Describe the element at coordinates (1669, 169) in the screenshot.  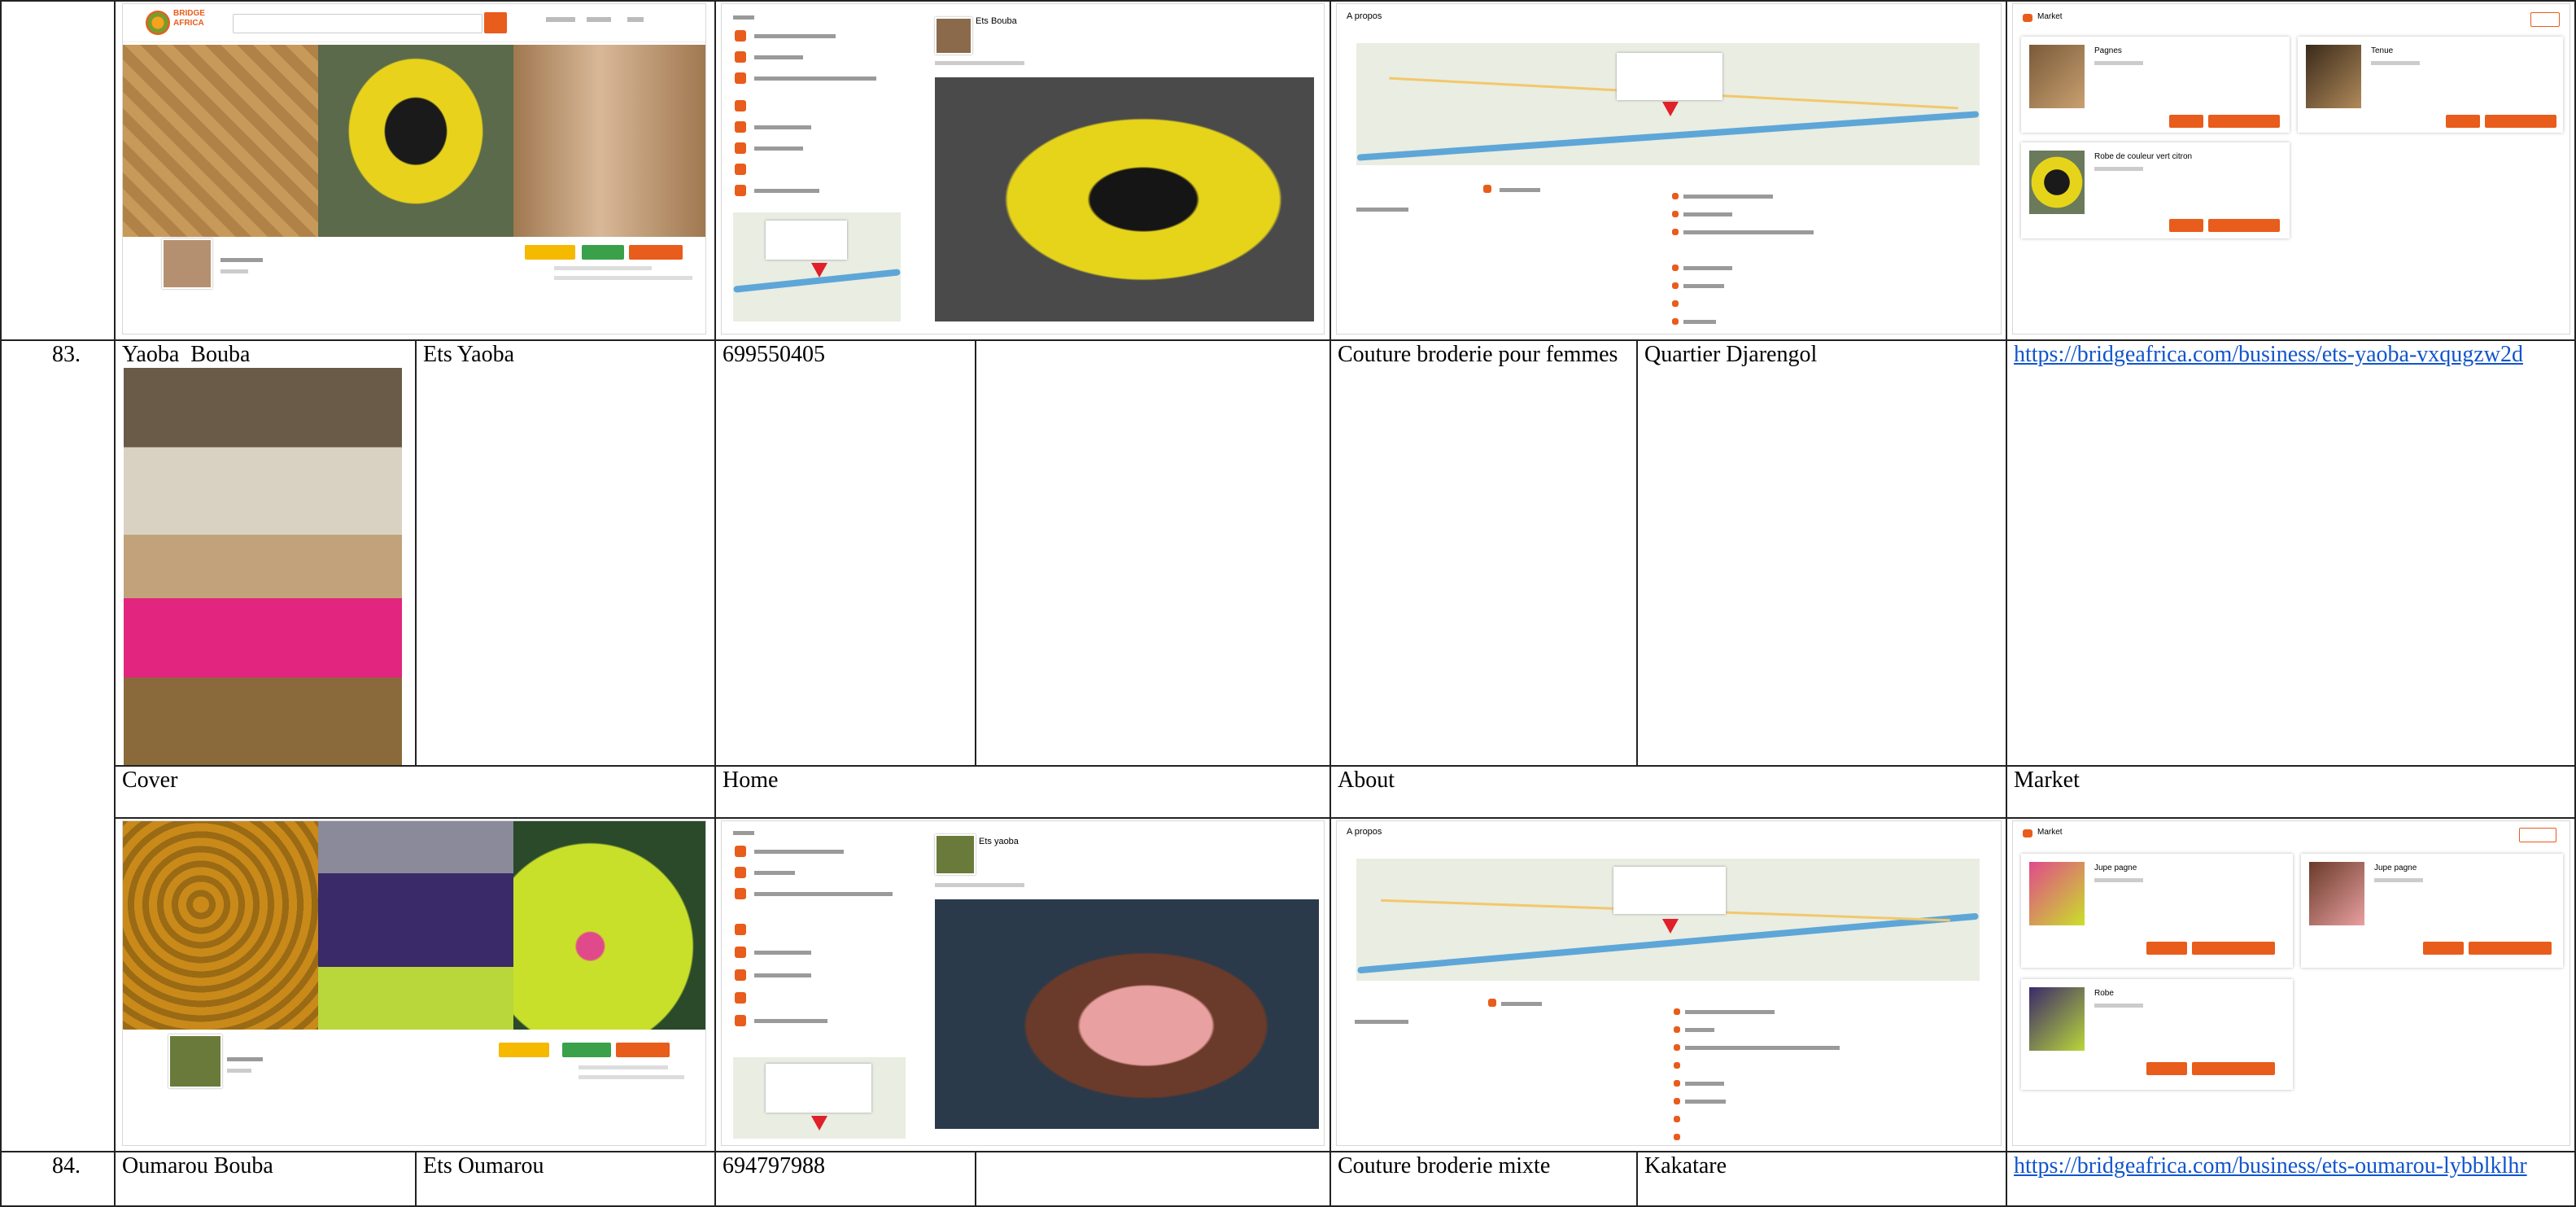
I see `about-screenshot-top: A propos` at that location.